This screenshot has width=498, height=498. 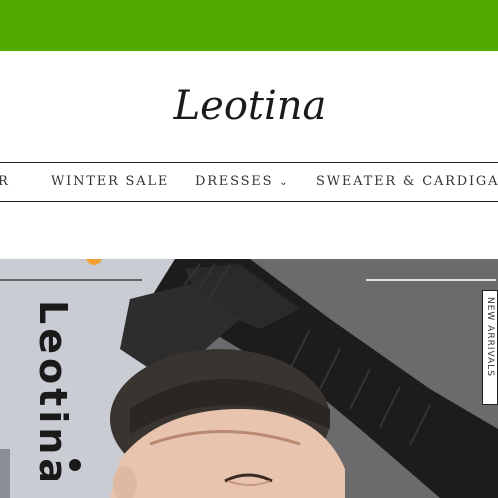 I want to click on logo-text: Leotina, so click(x=250, y=106).